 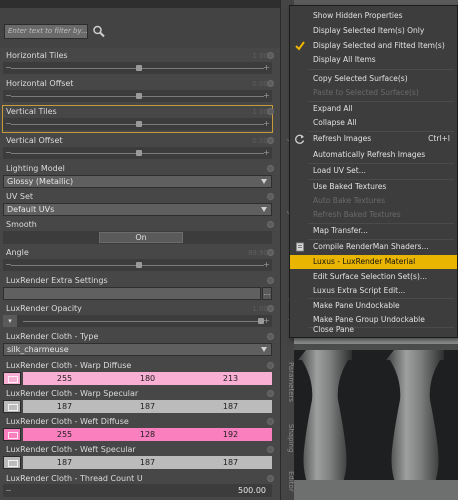 What do you see at coordinates (230, 434) in the screenshot?
I see `blue-value: 192` at bounding box center [230, 434].